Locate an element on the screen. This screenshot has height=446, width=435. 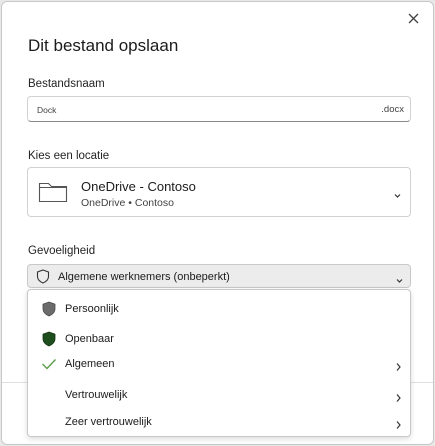
dialog-title: Dit bestand opslaan is located at coordinates (103, 45).